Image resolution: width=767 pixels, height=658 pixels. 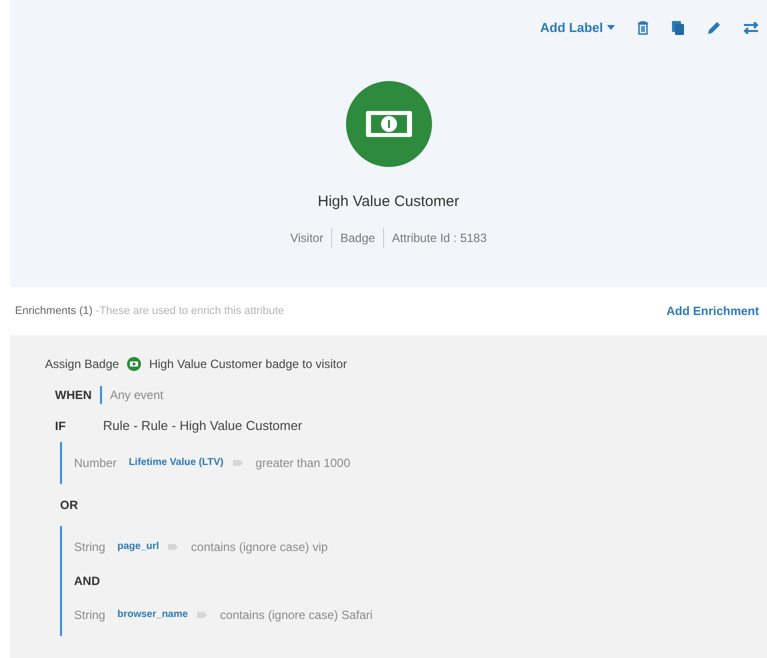 I want to click on swap-icon, so click(x=751, y=28).